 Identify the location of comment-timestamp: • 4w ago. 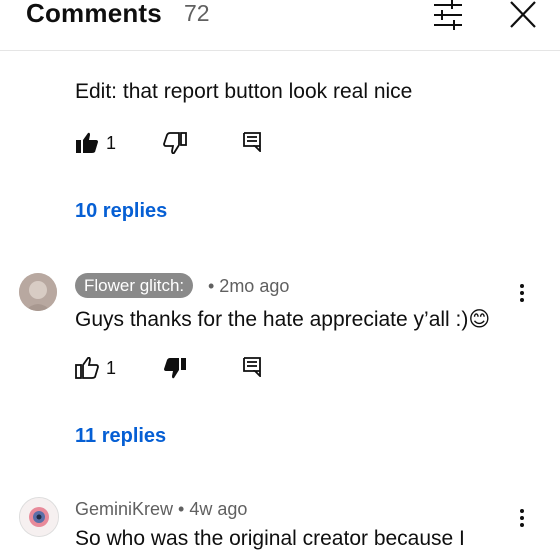
(213, 509).